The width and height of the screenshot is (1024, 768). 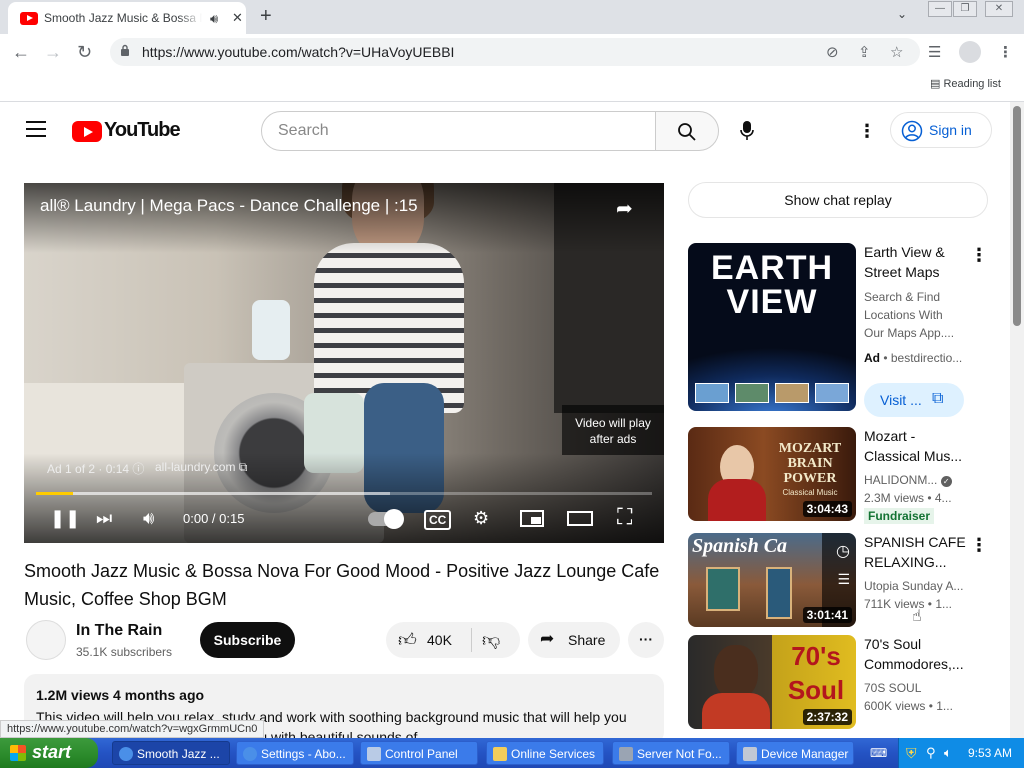 I want to click on network-icon: ⚲, so click(x=931, y=753).